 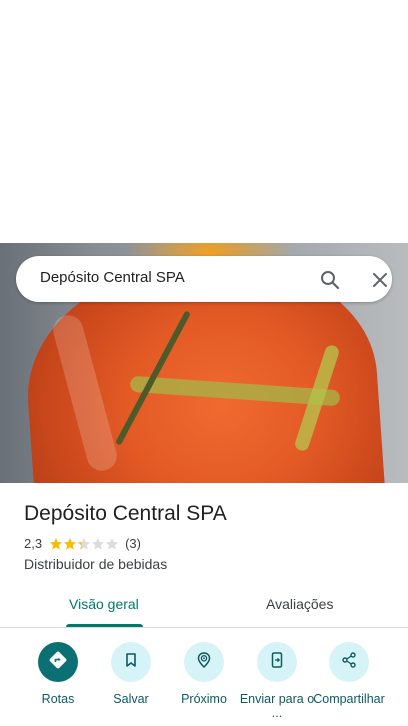 What do you see at coordinates (349, 699) in the screenshot?
I see `share-label: Compartilhar` at bounding box center [349, 699].